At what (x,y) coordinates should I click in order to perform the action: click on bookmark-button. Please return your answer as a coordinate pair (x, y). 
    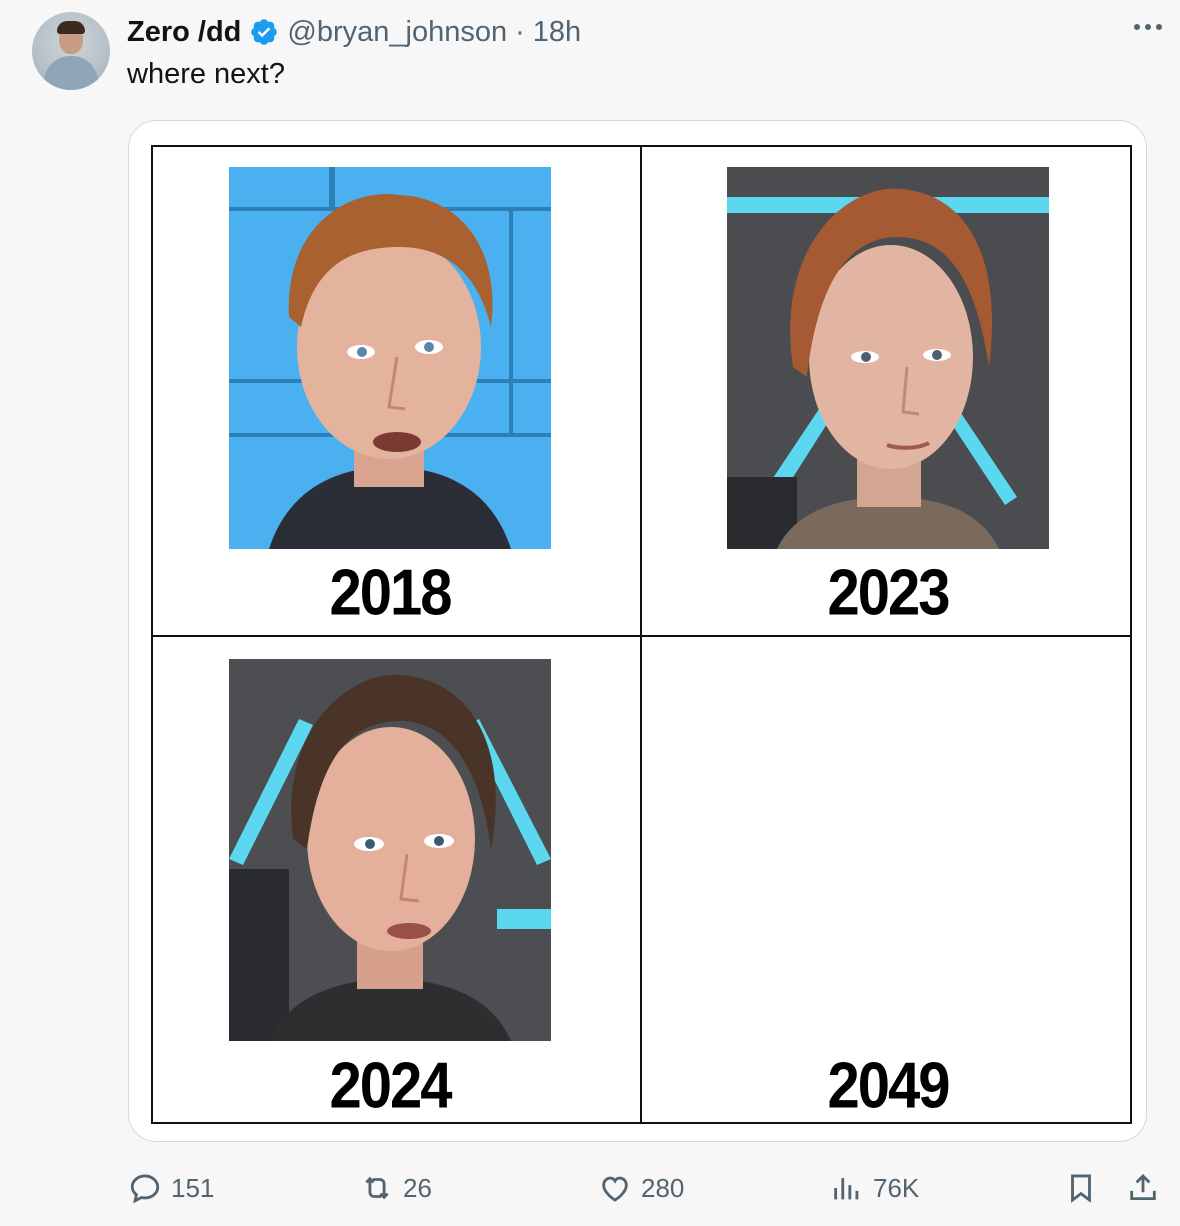
    Looking at the image, I should click on (1085, 1188).